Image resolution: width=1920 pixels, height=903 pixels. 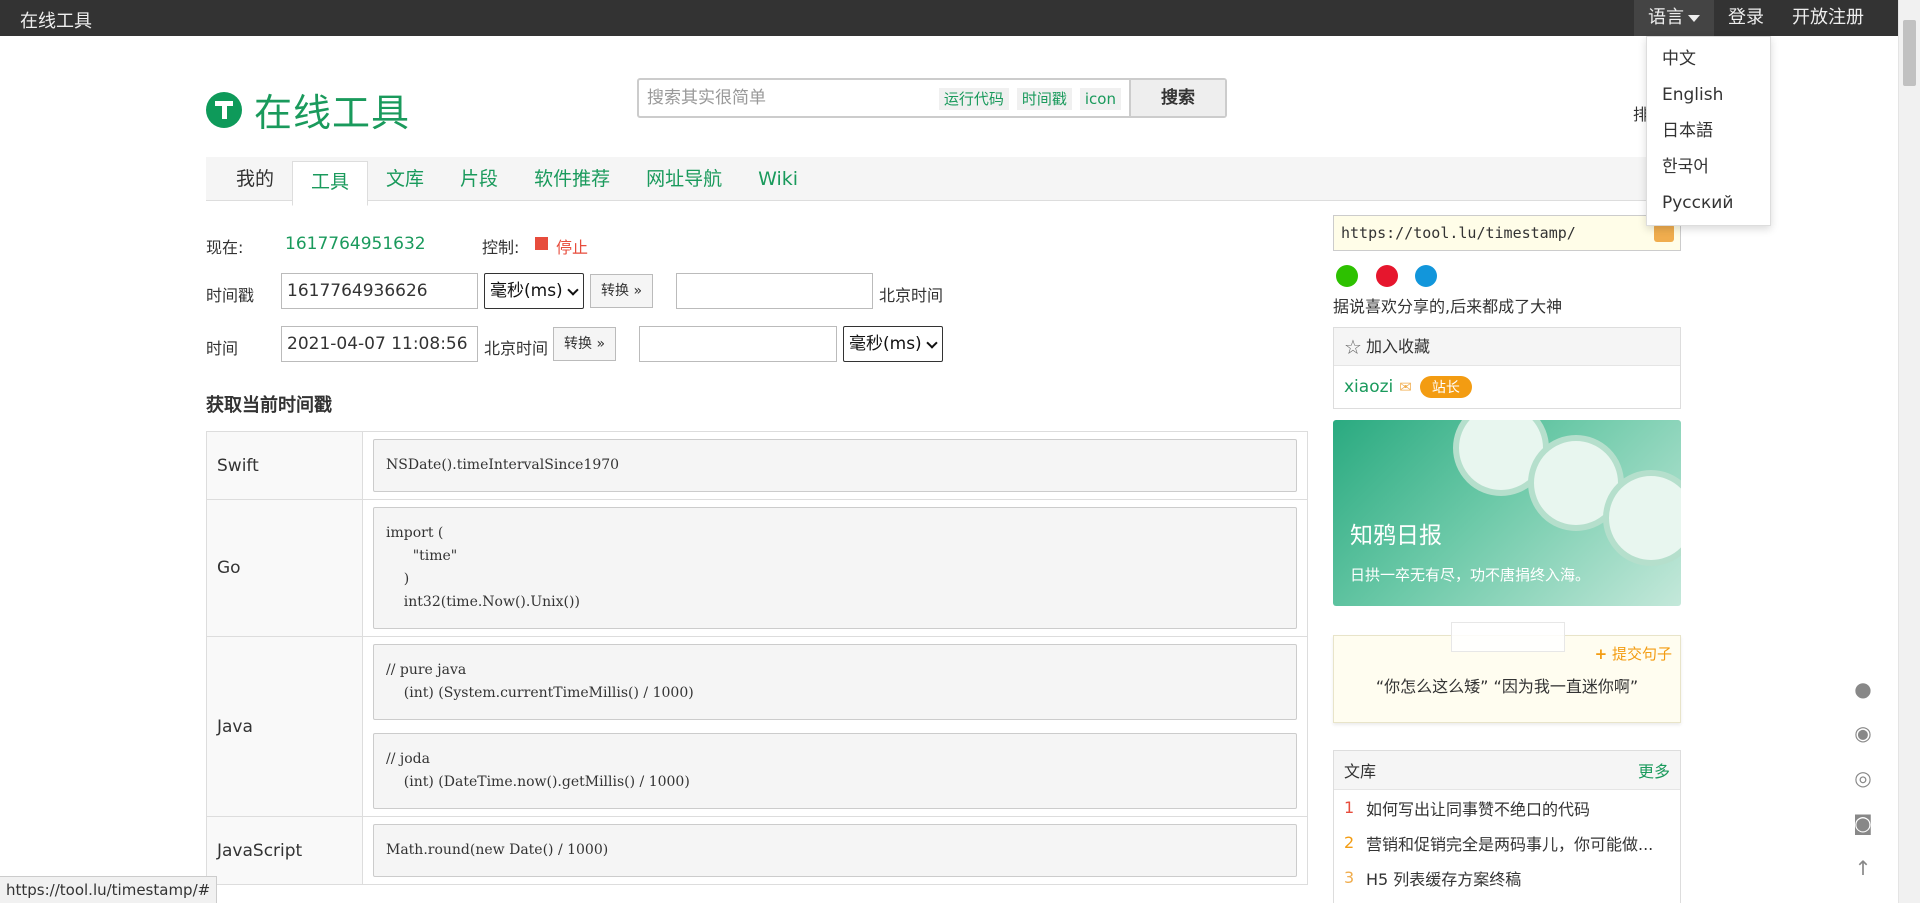 I want to click on table-row: JavaScript Math.round(new Date() / 1000), so click(x=757, y=851).